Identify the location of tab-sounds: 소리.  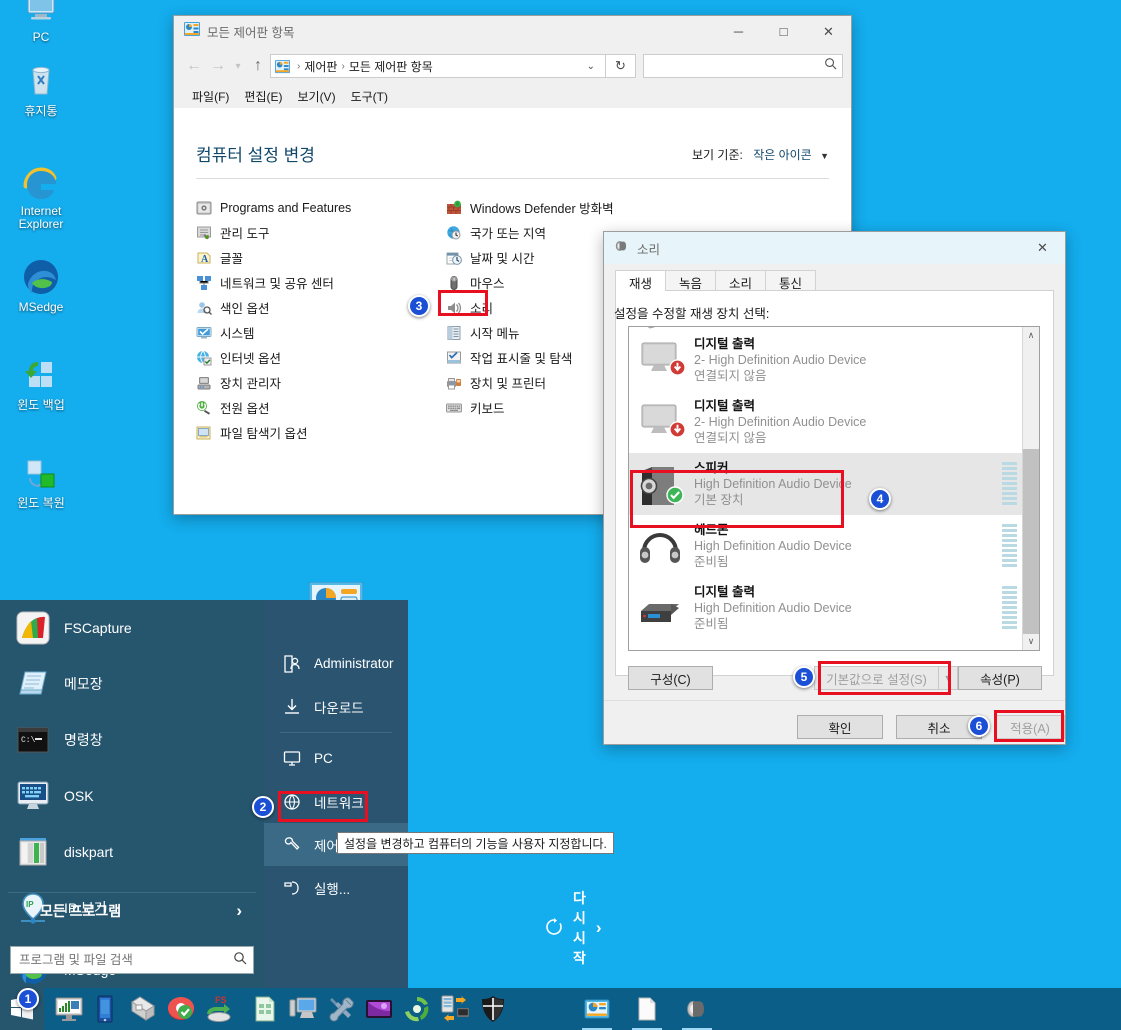
(741, 280).